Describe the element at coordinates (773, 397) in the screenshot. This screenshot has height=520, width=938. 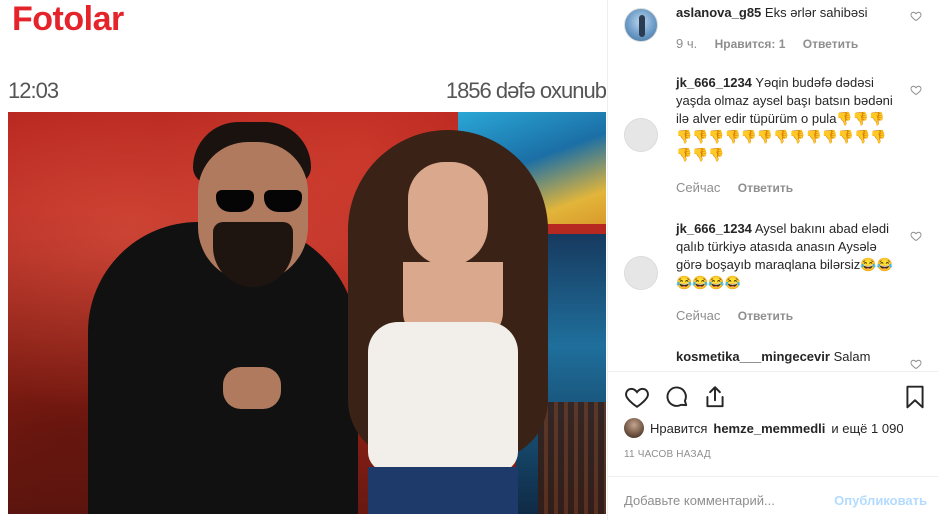
I see `action-bar` at that location.